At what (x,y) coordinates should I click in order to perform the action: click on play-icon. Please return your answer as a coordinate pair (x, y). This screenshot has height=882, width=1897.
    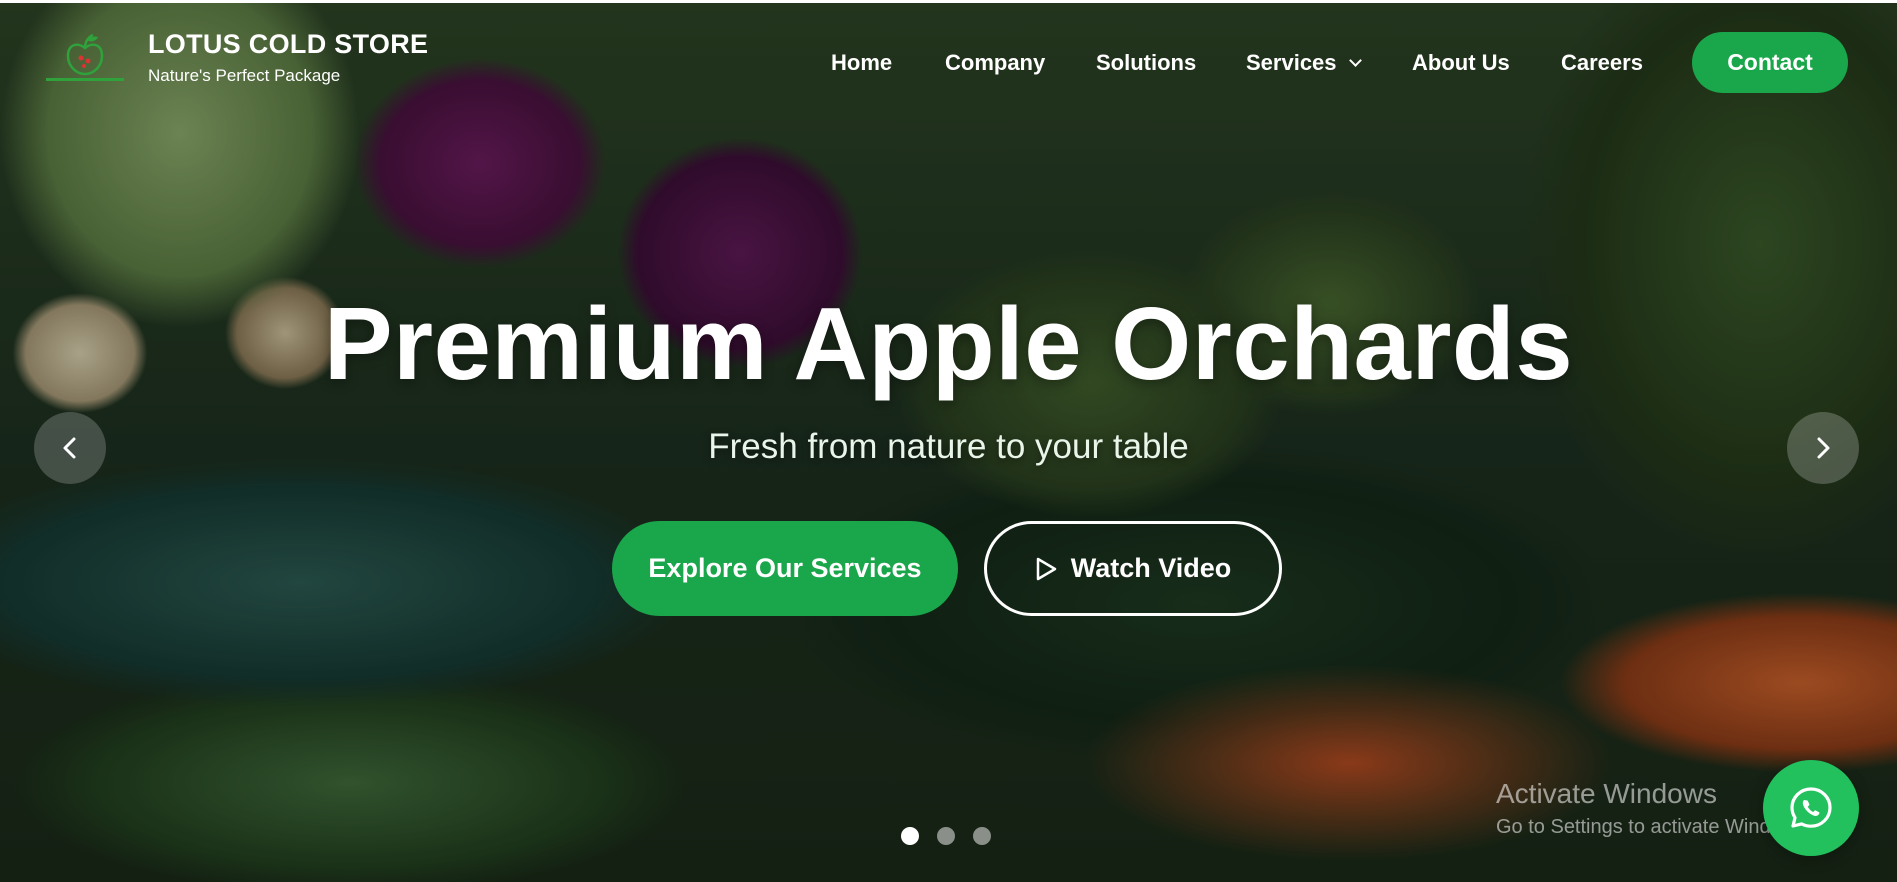
    Looking at the image, I should click on (1046, 568).